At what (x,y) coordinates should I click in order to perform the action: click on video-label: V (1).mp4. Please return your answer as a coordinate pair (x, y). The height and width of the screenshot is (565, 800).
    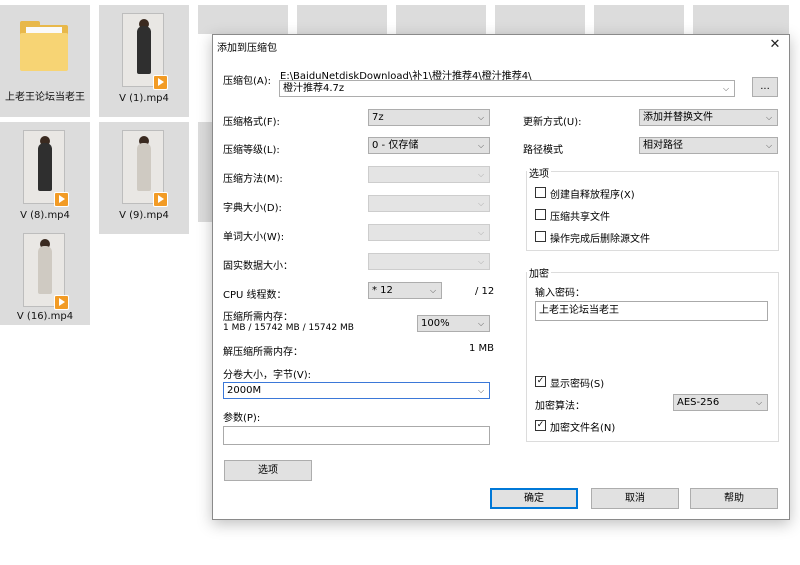
    Looking at the image, I should click on (144, 98).